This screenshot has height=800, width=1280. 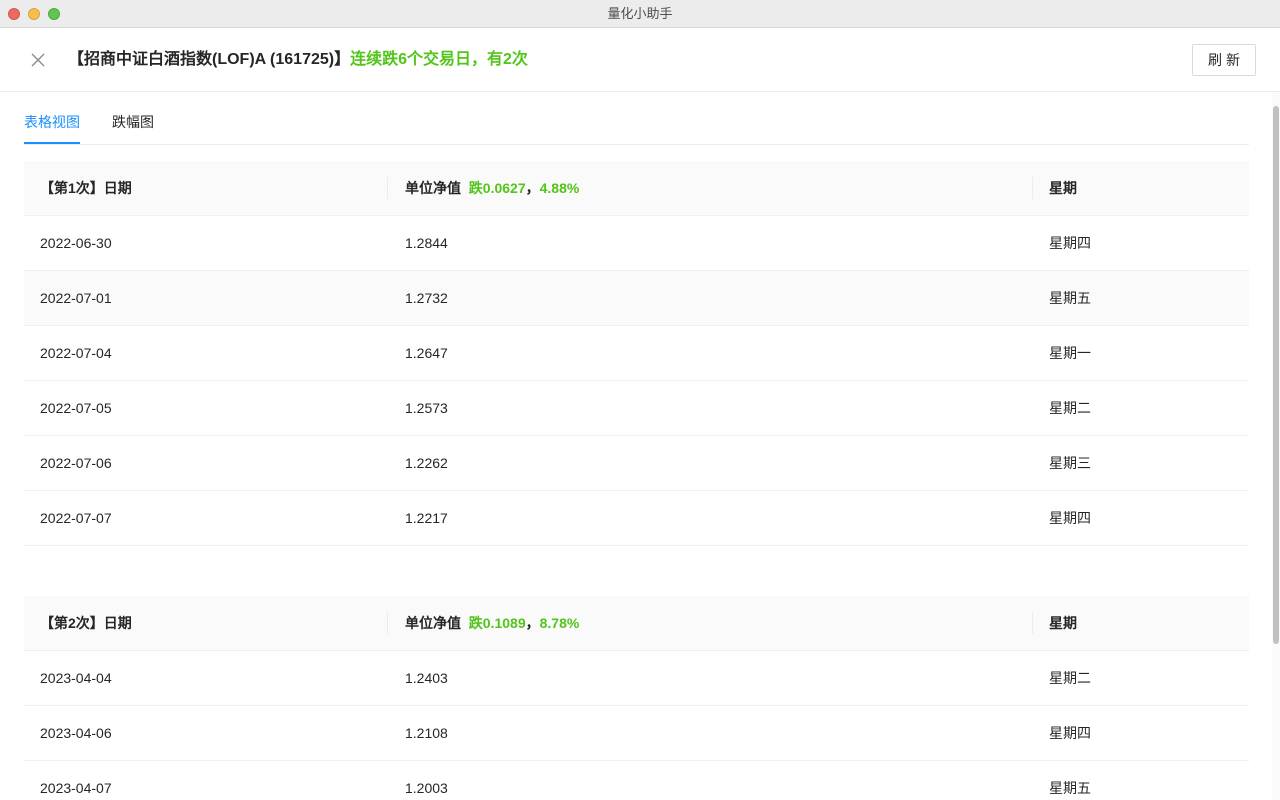 I want to click on cell-date: 2022-07-07, so click(x=76, y=518).